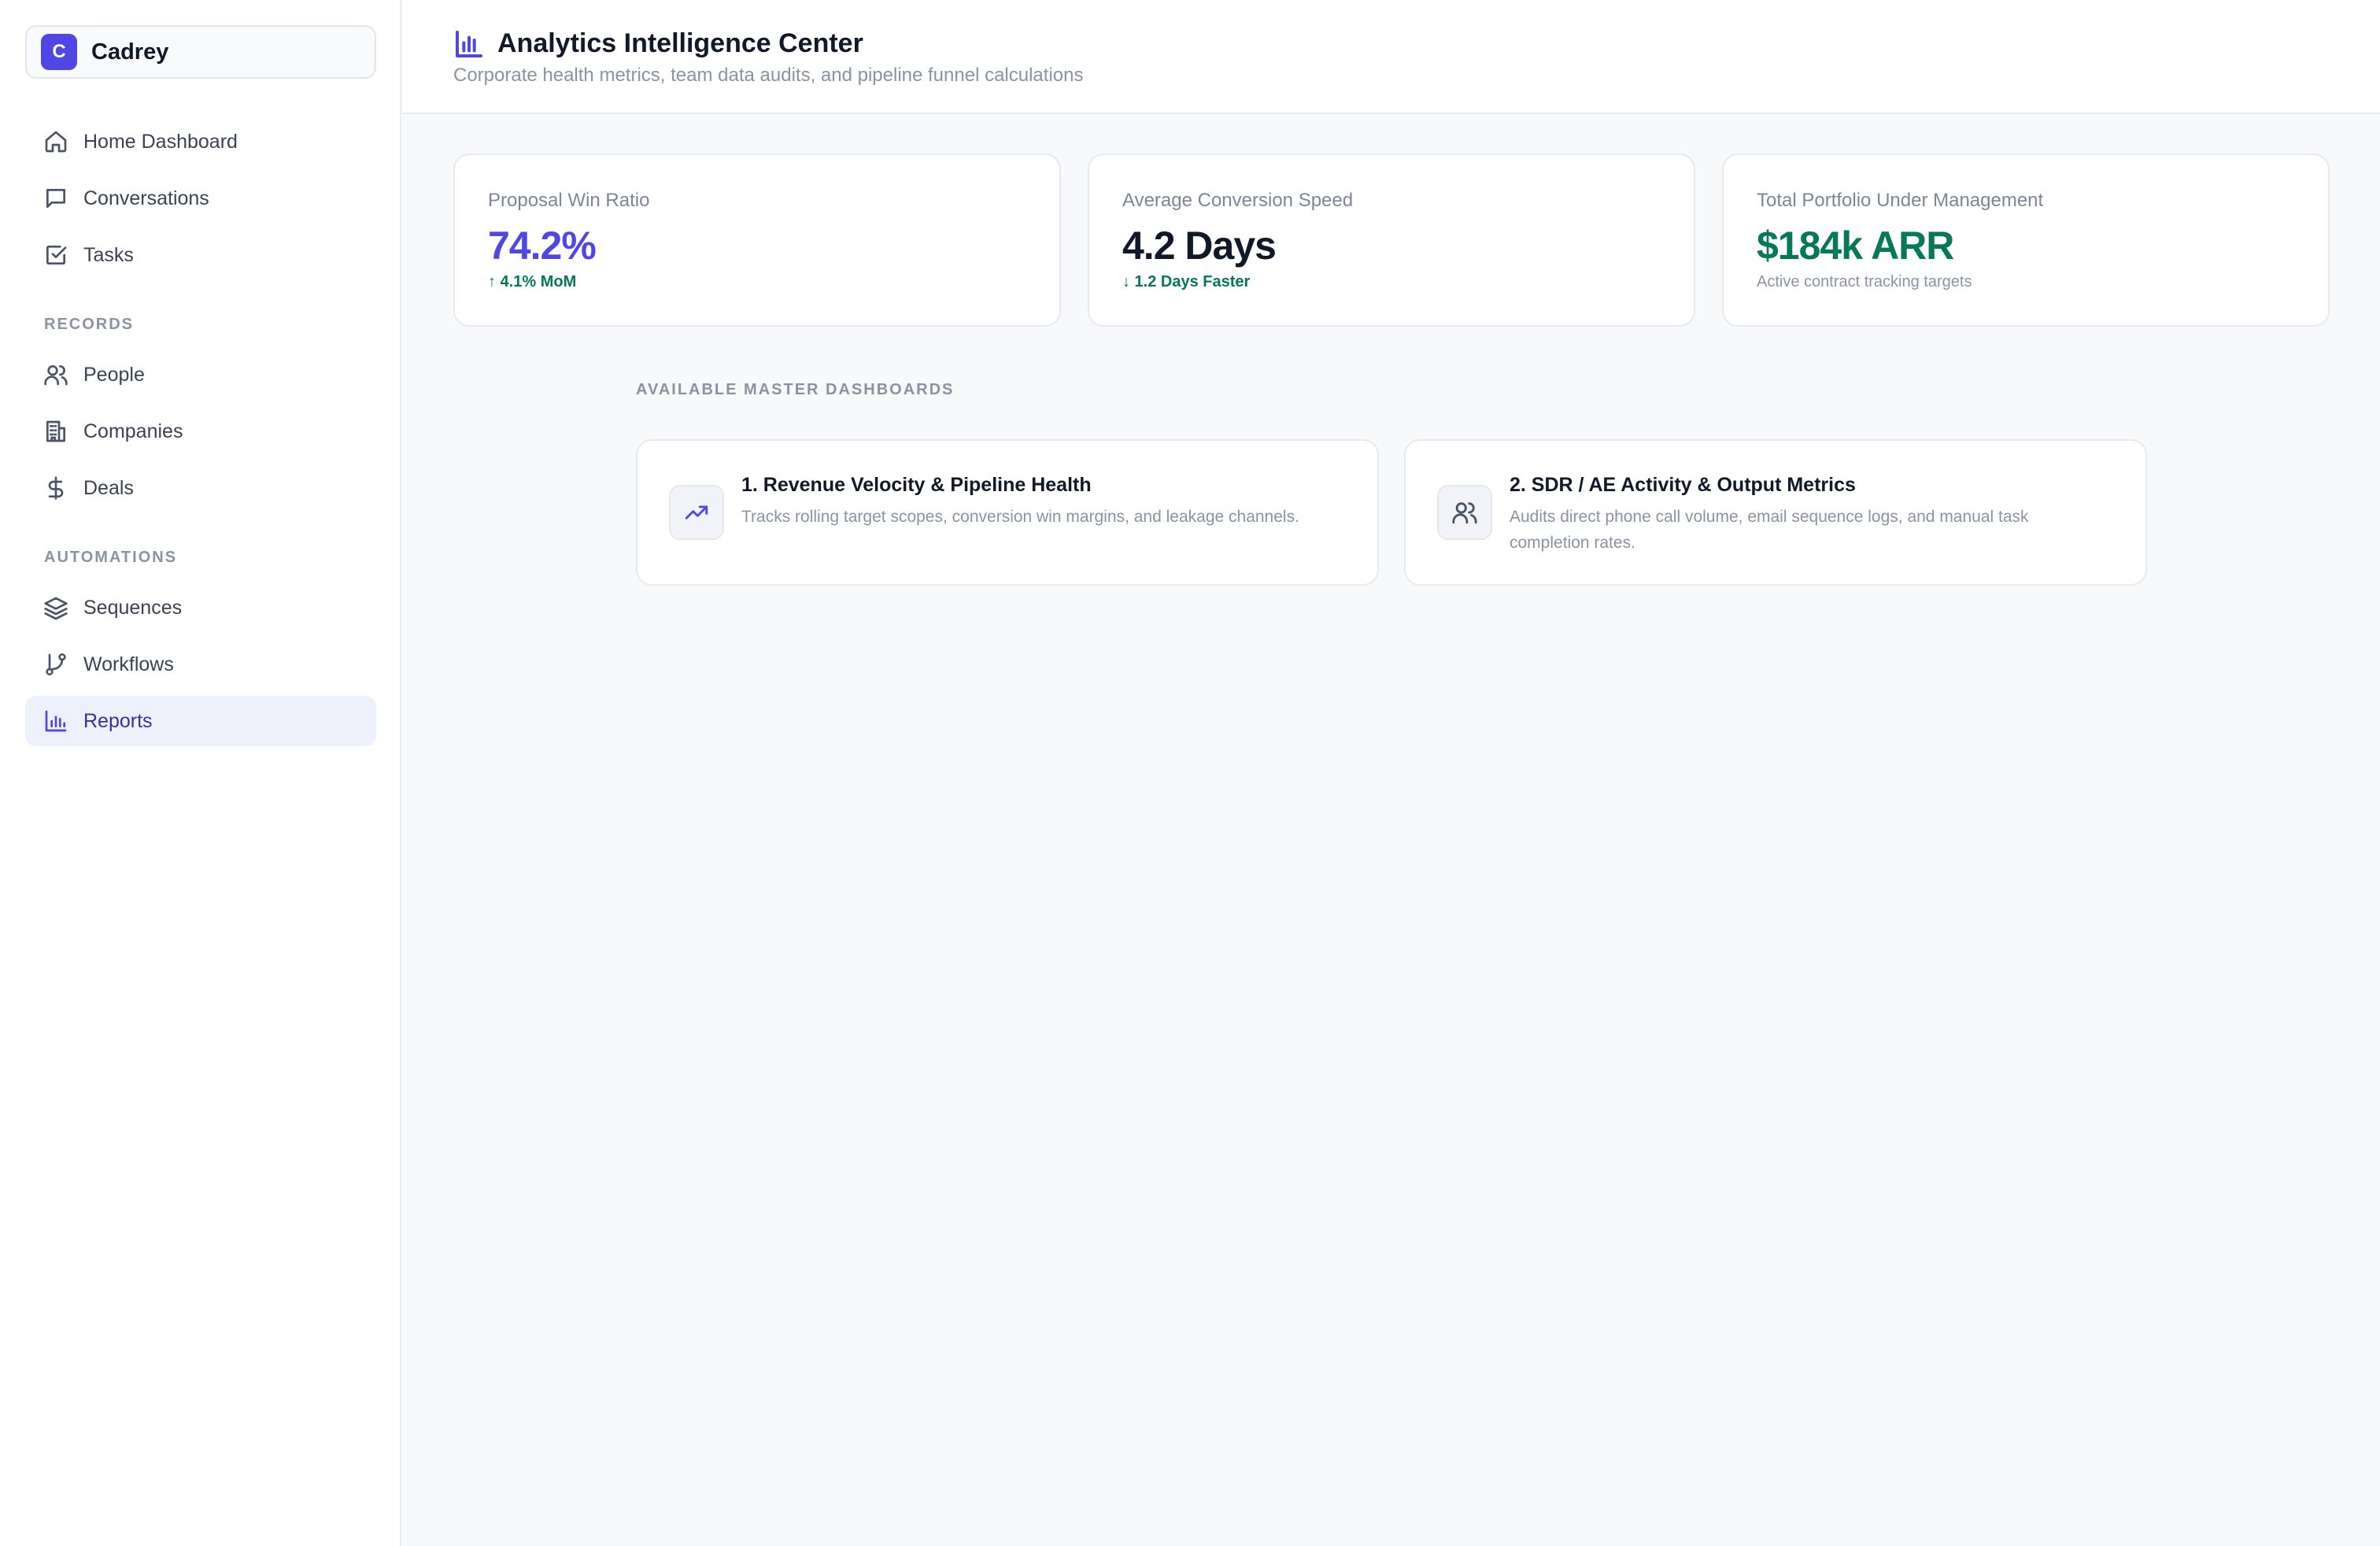  Describe the element at coordinates (55, 199) in the screenshot. I see `message-icon` at that location.